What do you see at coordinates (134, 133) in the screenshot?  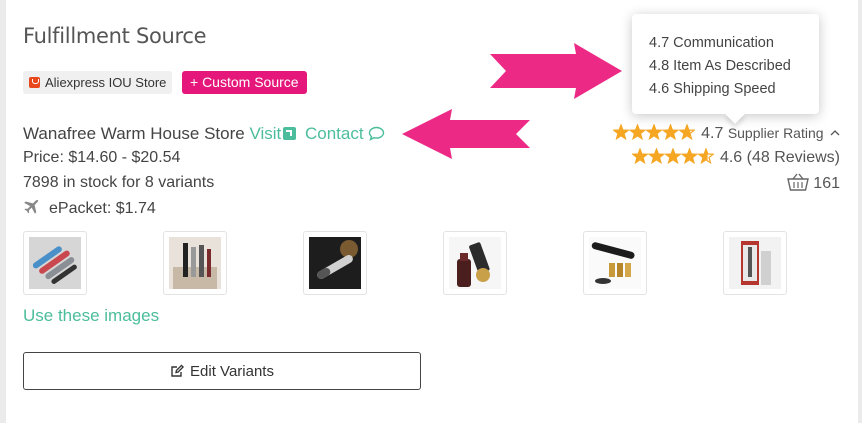 I see `store-name: Wanafree Warm House Store` at bounding box center [134, 133].